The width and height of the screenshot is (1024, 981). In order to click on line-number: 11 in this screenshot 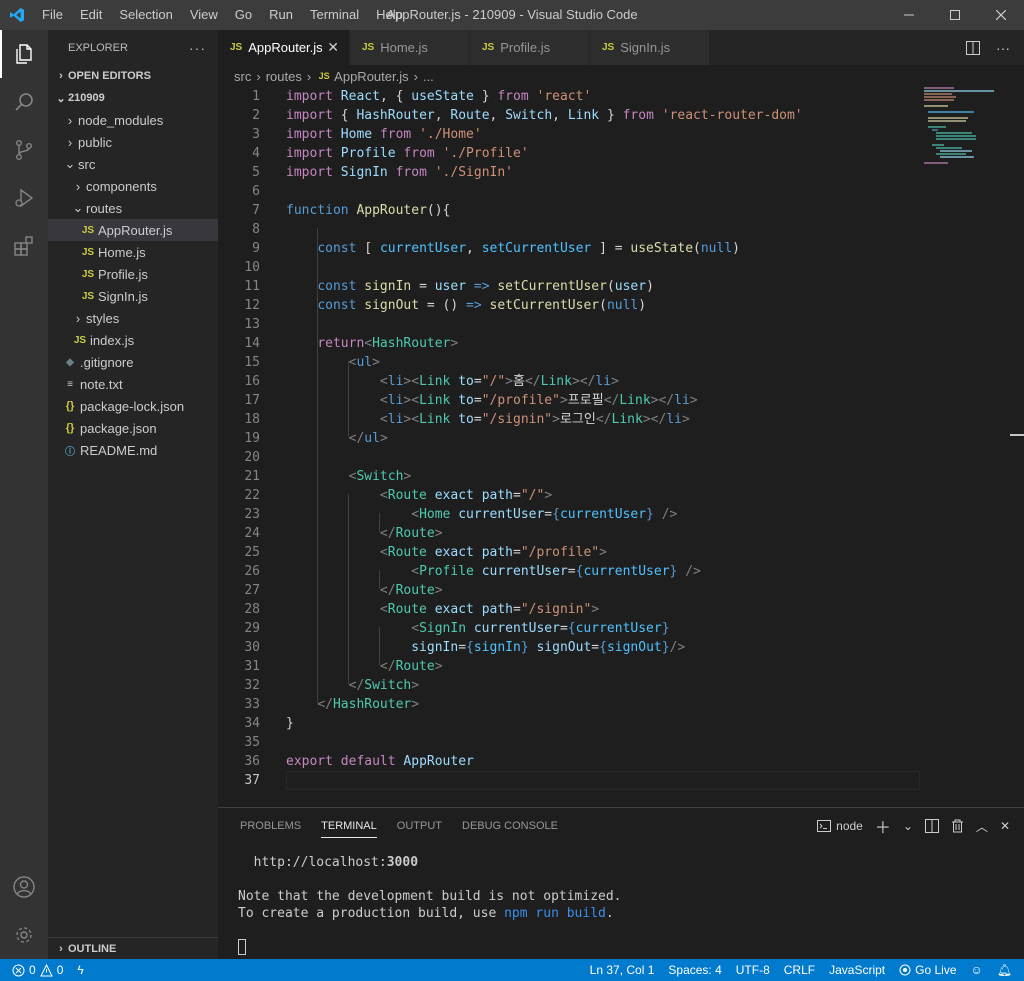, I will do `click(252, 286)`.